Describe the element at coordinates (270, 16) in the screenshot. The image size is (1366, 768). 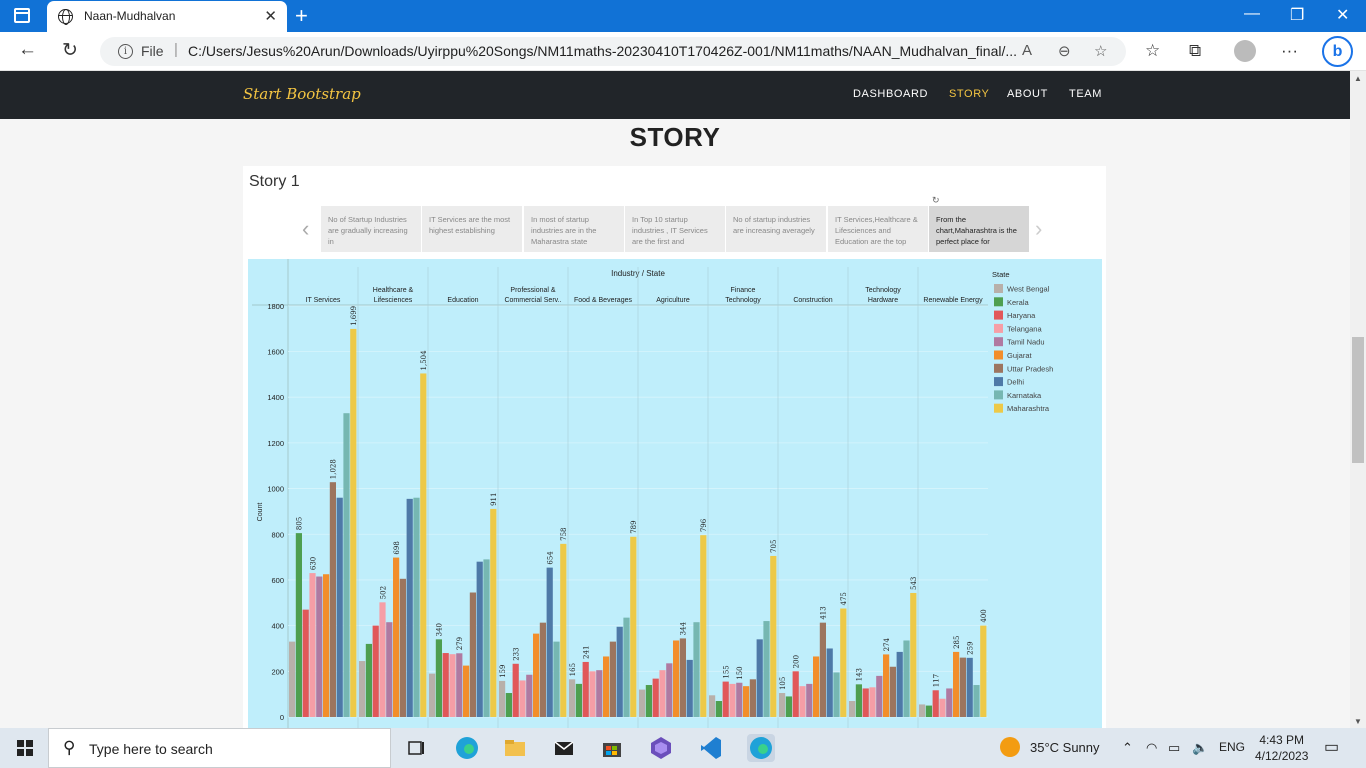
I see `close-tab-icon: ✕` at that location.